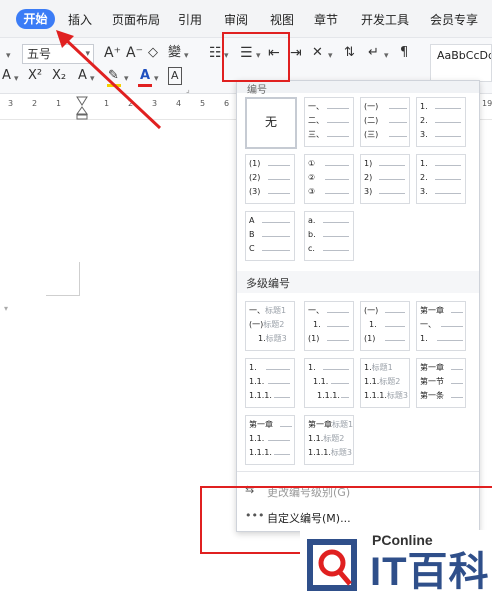 The image size is (492, 602). Describe the element at coordinates (371, 134) in the screenshot. I see `tile-line: (三)` at that location.